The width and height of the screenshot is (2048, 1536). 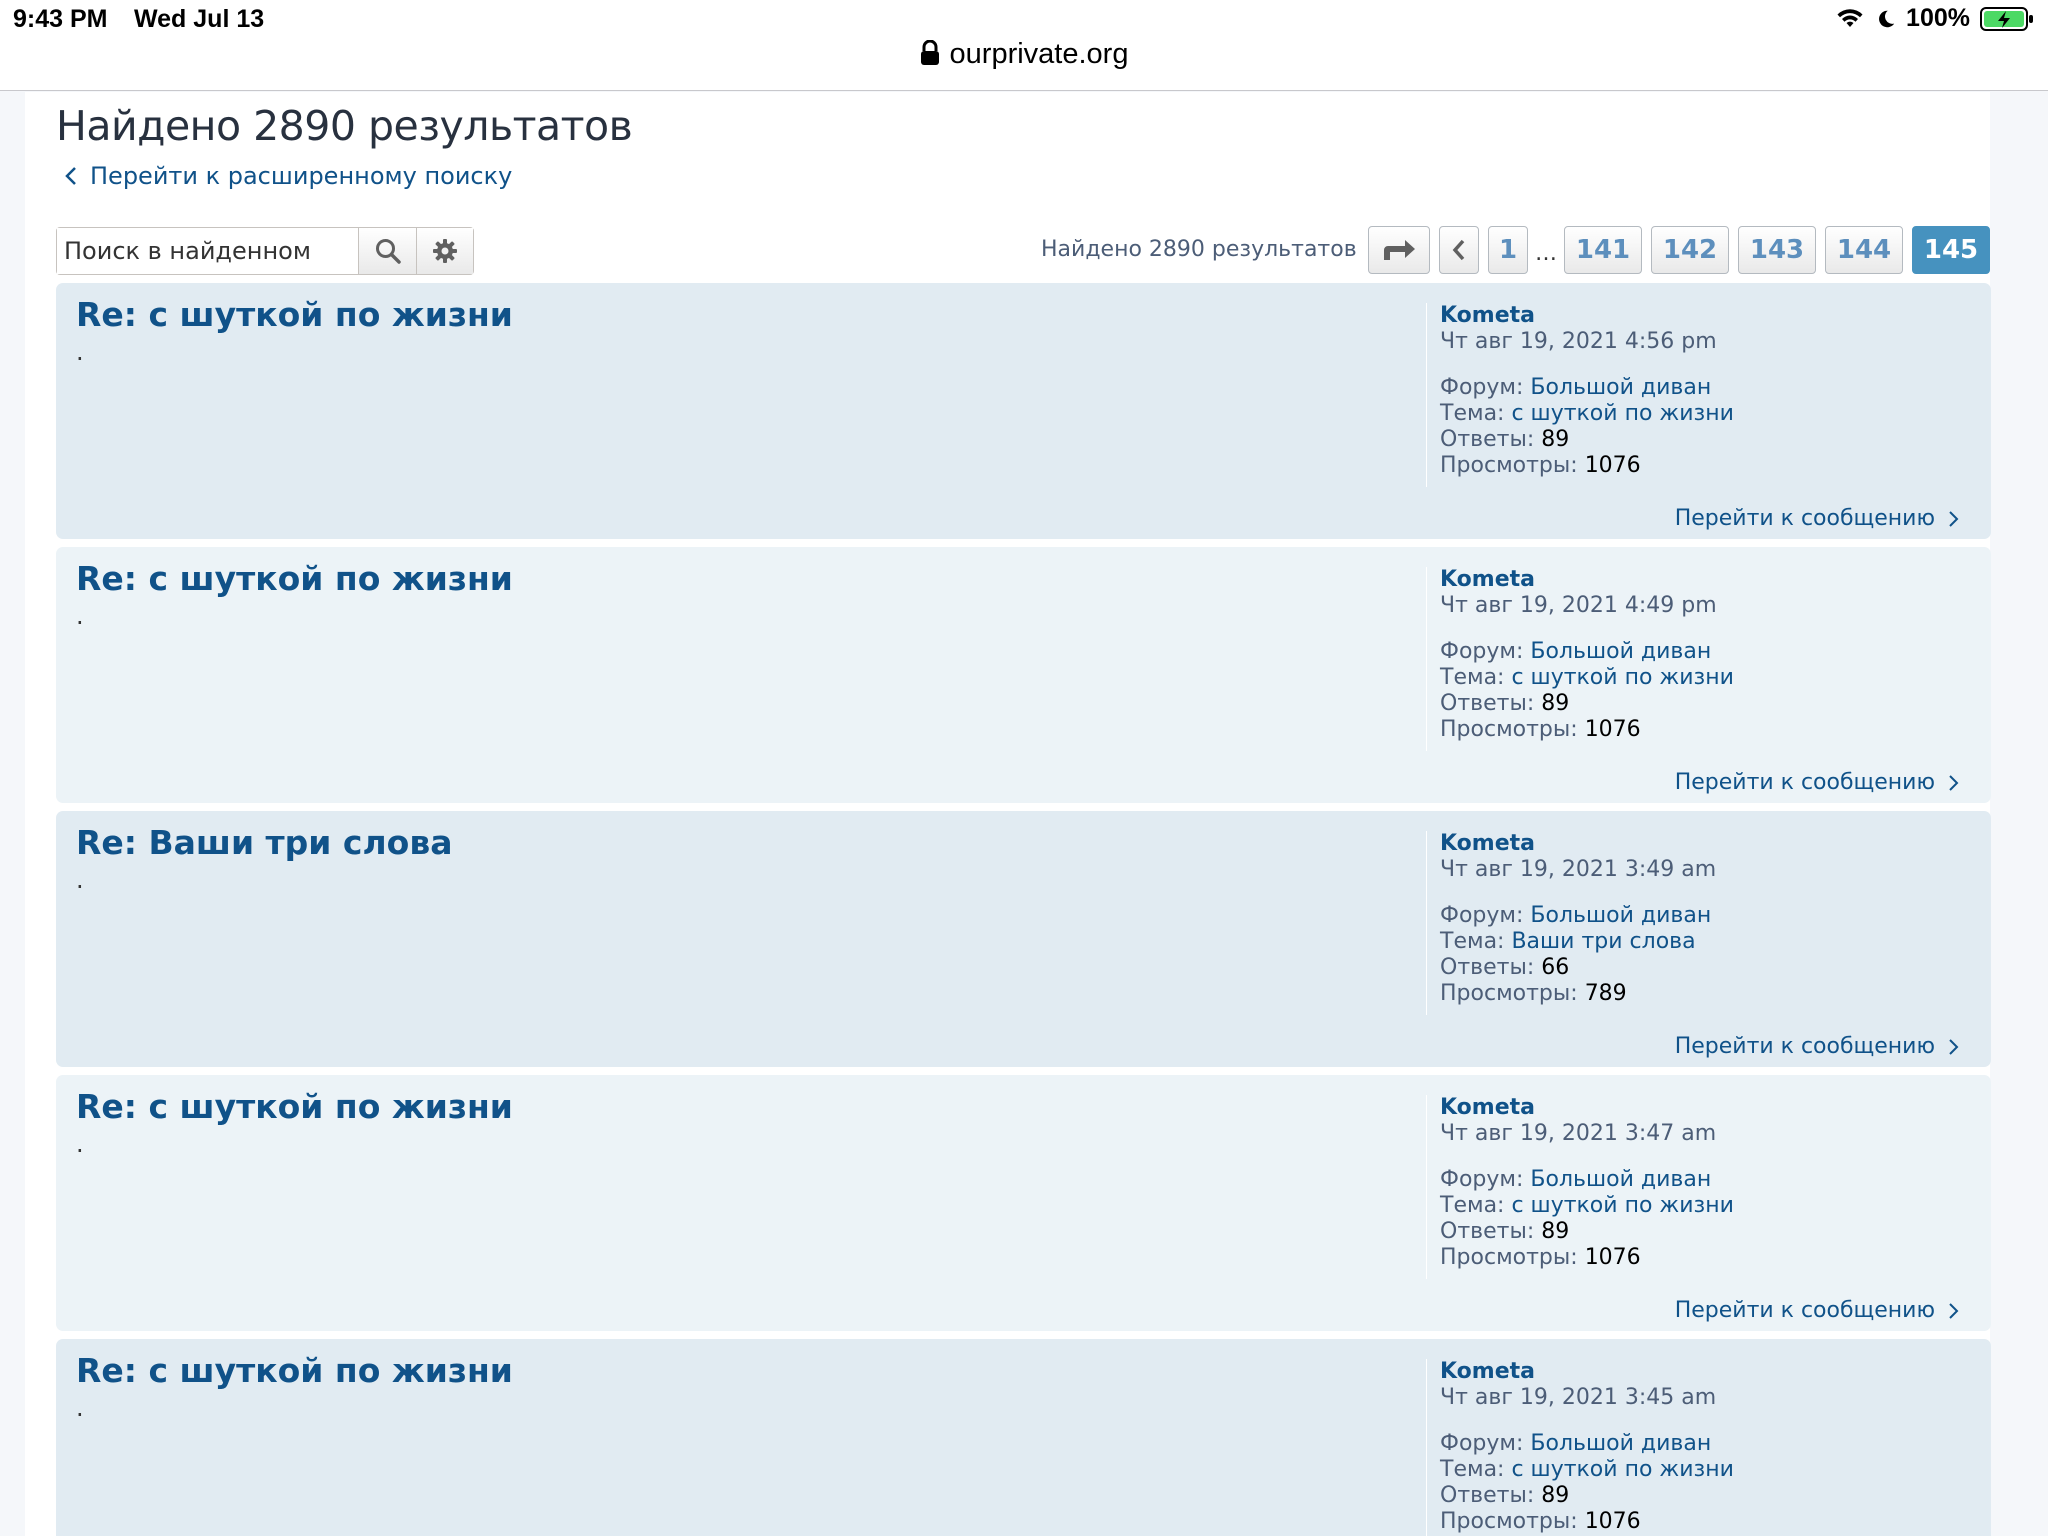 What do you see at coordinates (1777, 250) in the screenshot?
I see `page-143-button: 143` at bounding box center [1777, 250].